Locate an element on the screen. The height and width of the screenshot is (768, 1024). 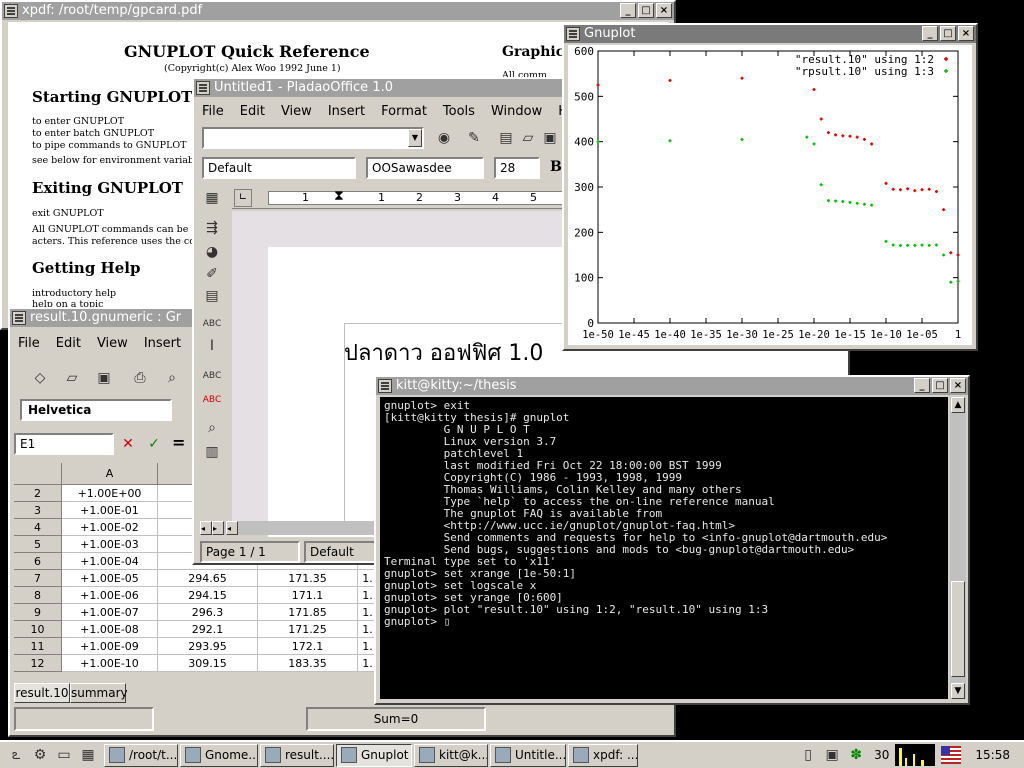
row-header: 5 is located at coordinates (38, 544).